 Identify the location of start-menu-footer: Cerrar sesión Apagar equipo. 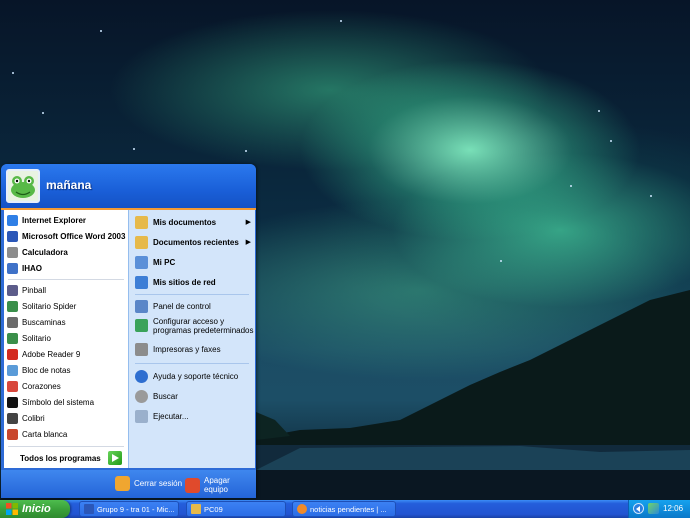
(128, 484).